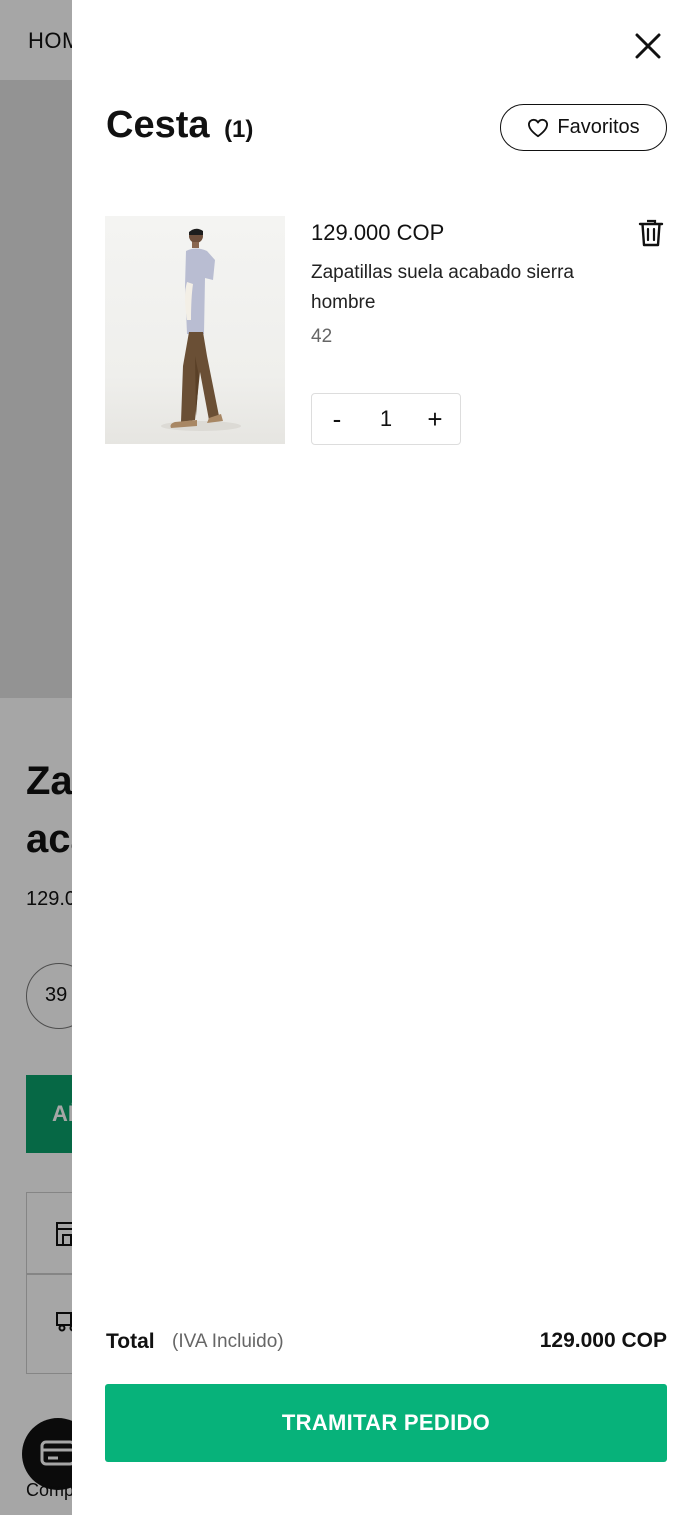  Describe the element at coordinates (322, 336) in the screenshot. I see `cart-item-size: 42` at that location.